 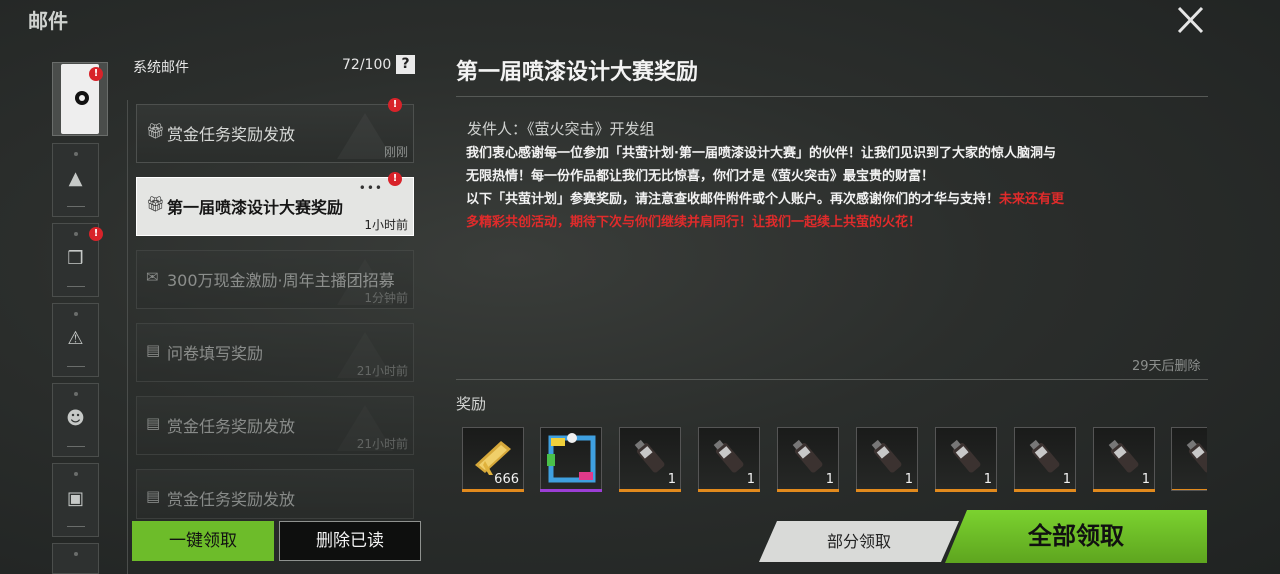 I want to click on mail-sender: 发件人：《萤火突击》开发组, so click(x=561, y=129).